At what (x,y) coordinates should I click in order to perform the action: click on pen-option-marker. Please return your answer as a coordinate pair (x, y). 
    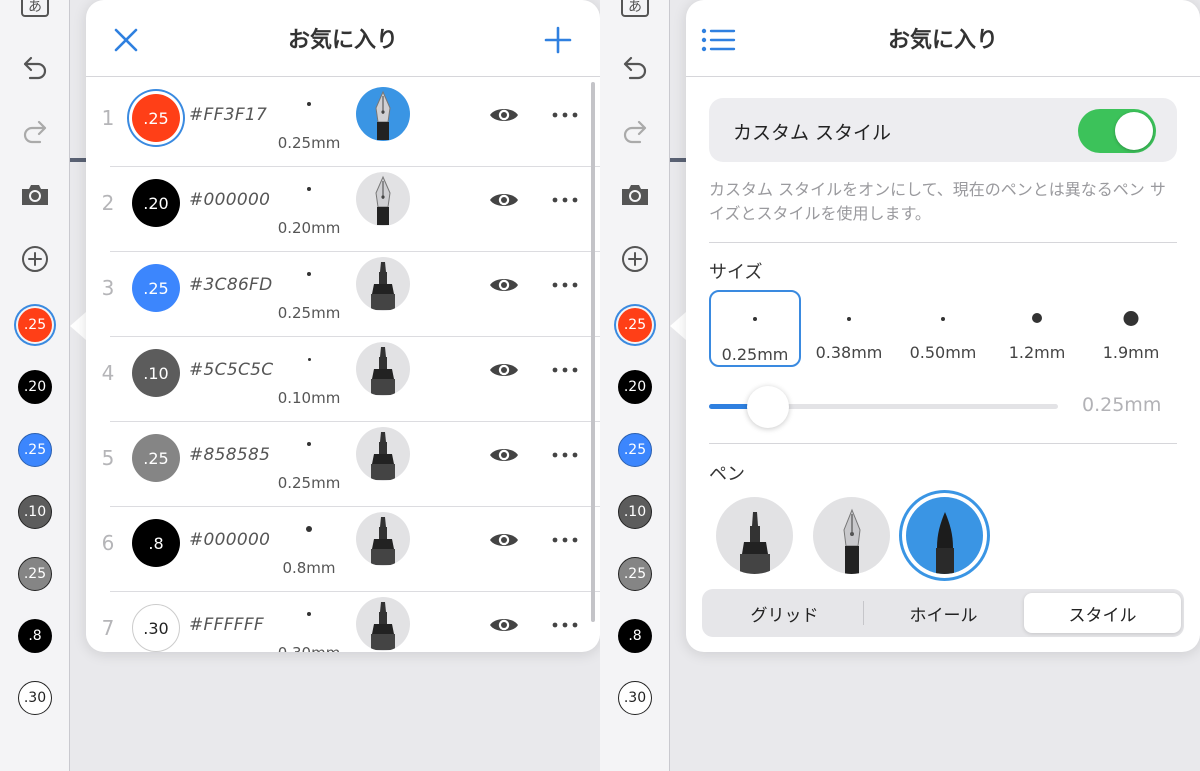
    Looking at the image, I should click on (754, 535).